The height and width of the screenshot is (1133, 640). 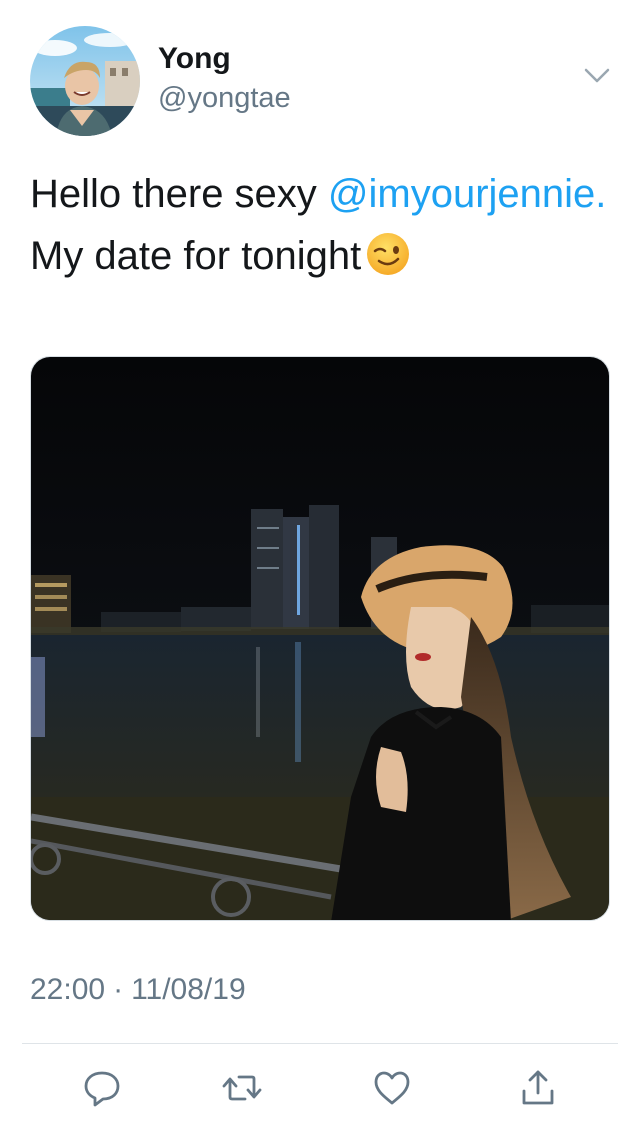 I want to click on mention-link: @imyourjennie., so click(x=467, y=194).